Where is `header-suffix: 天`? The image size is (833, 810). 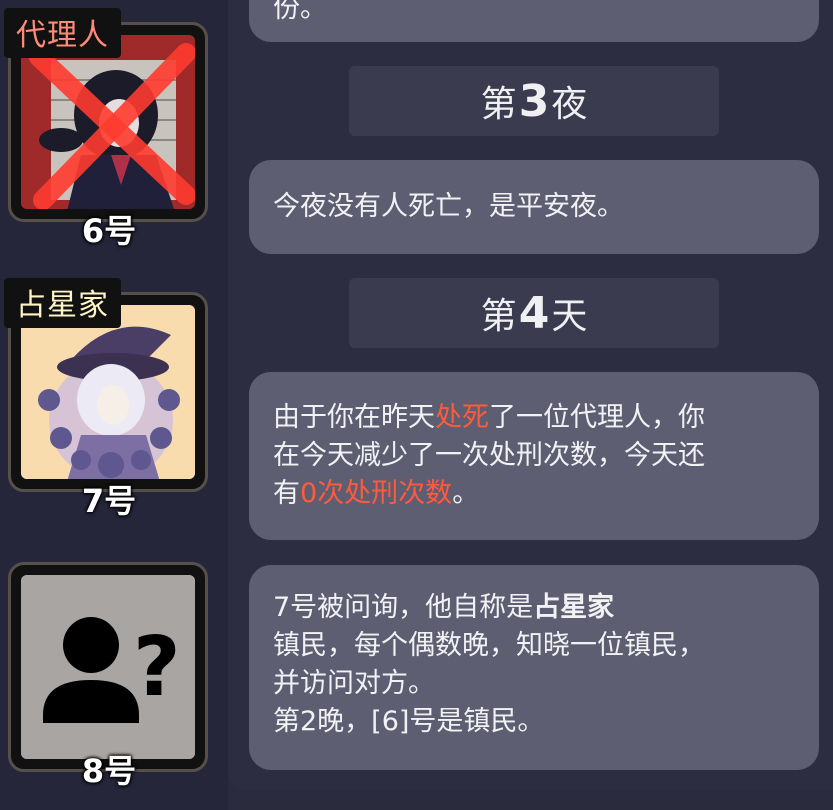 header-suffix: 天 is located at coordinates (569, 316).